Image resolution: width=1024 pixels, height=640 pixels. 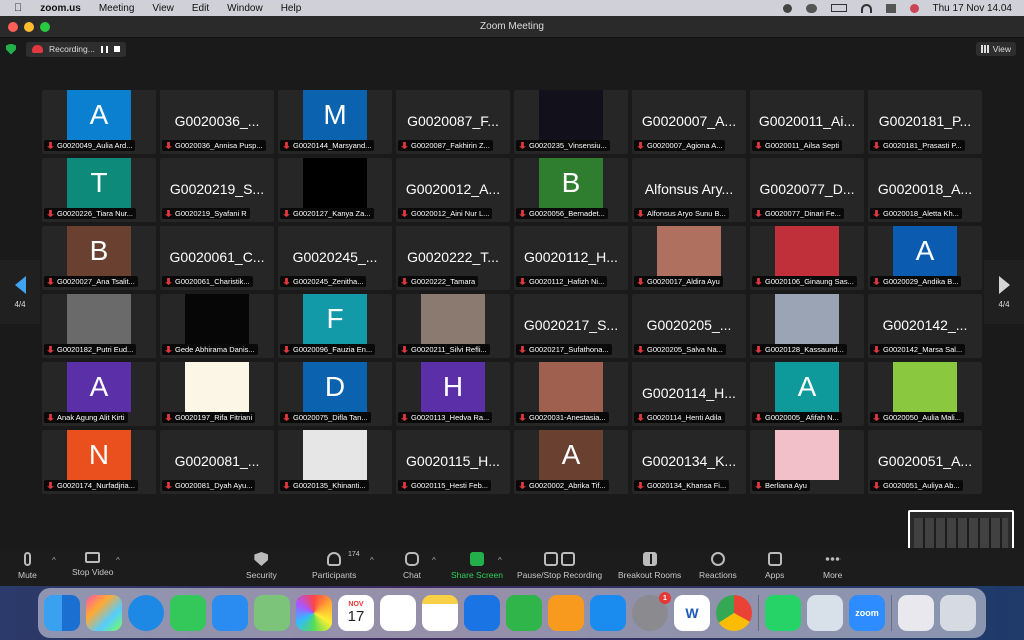 I want to click on chrome-icon, so click(x=734, y=613).